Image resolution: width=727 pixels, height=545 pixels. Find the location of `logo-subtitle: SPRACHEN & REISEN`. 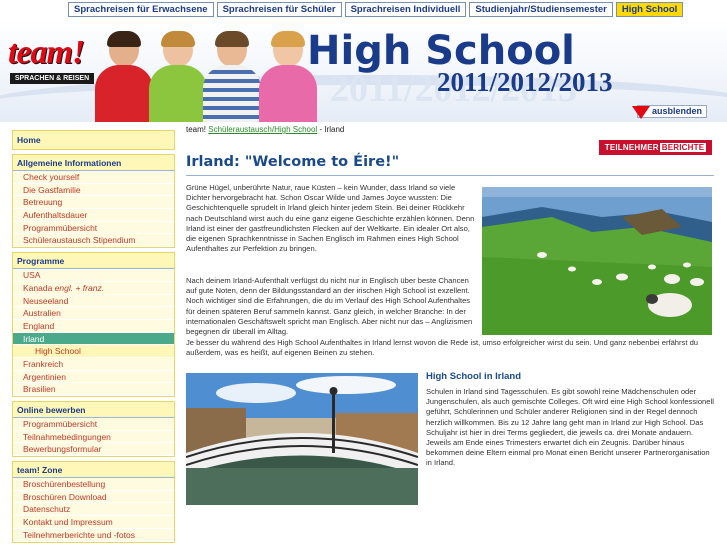

logo-subtitle: SPRACHEN & REISEN is located at coordinates (52, 78).